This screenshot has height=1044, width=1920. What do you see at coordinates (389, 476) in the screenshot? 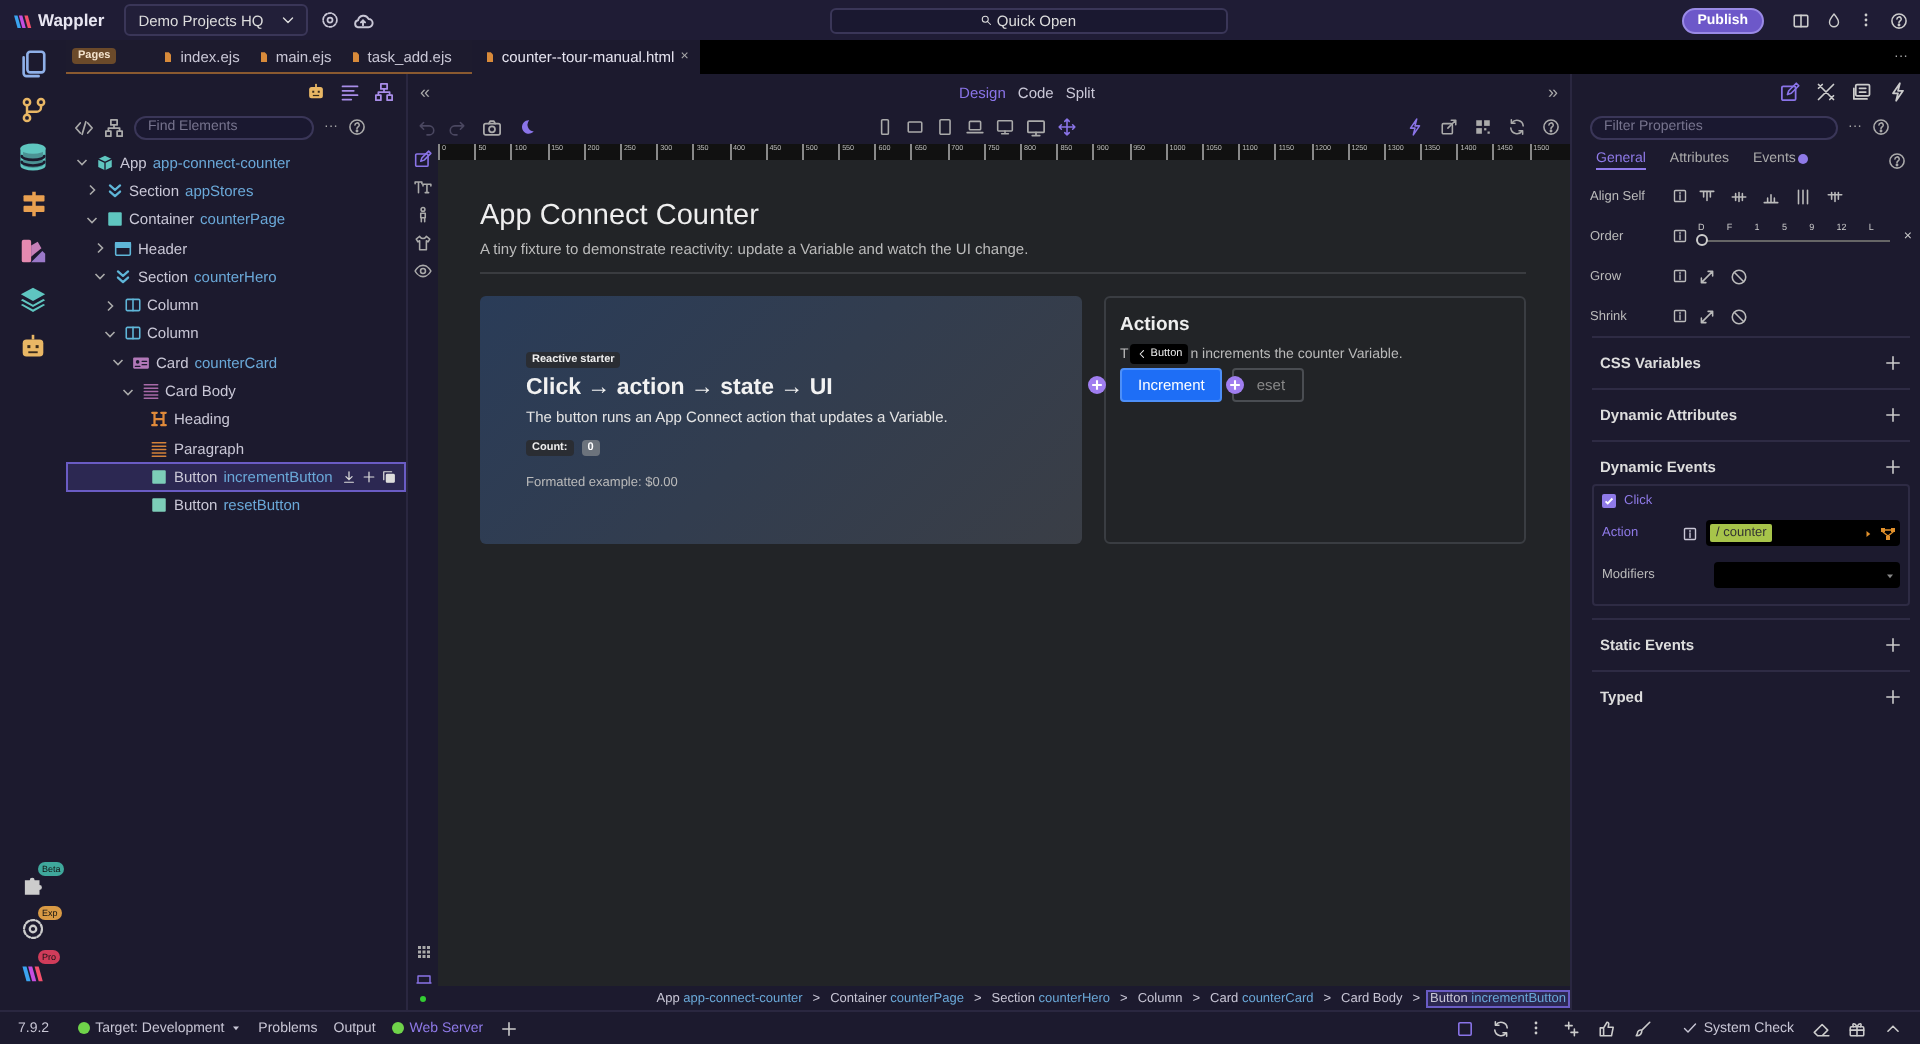
I see `copy-icon` at bounding box center [389, 476].